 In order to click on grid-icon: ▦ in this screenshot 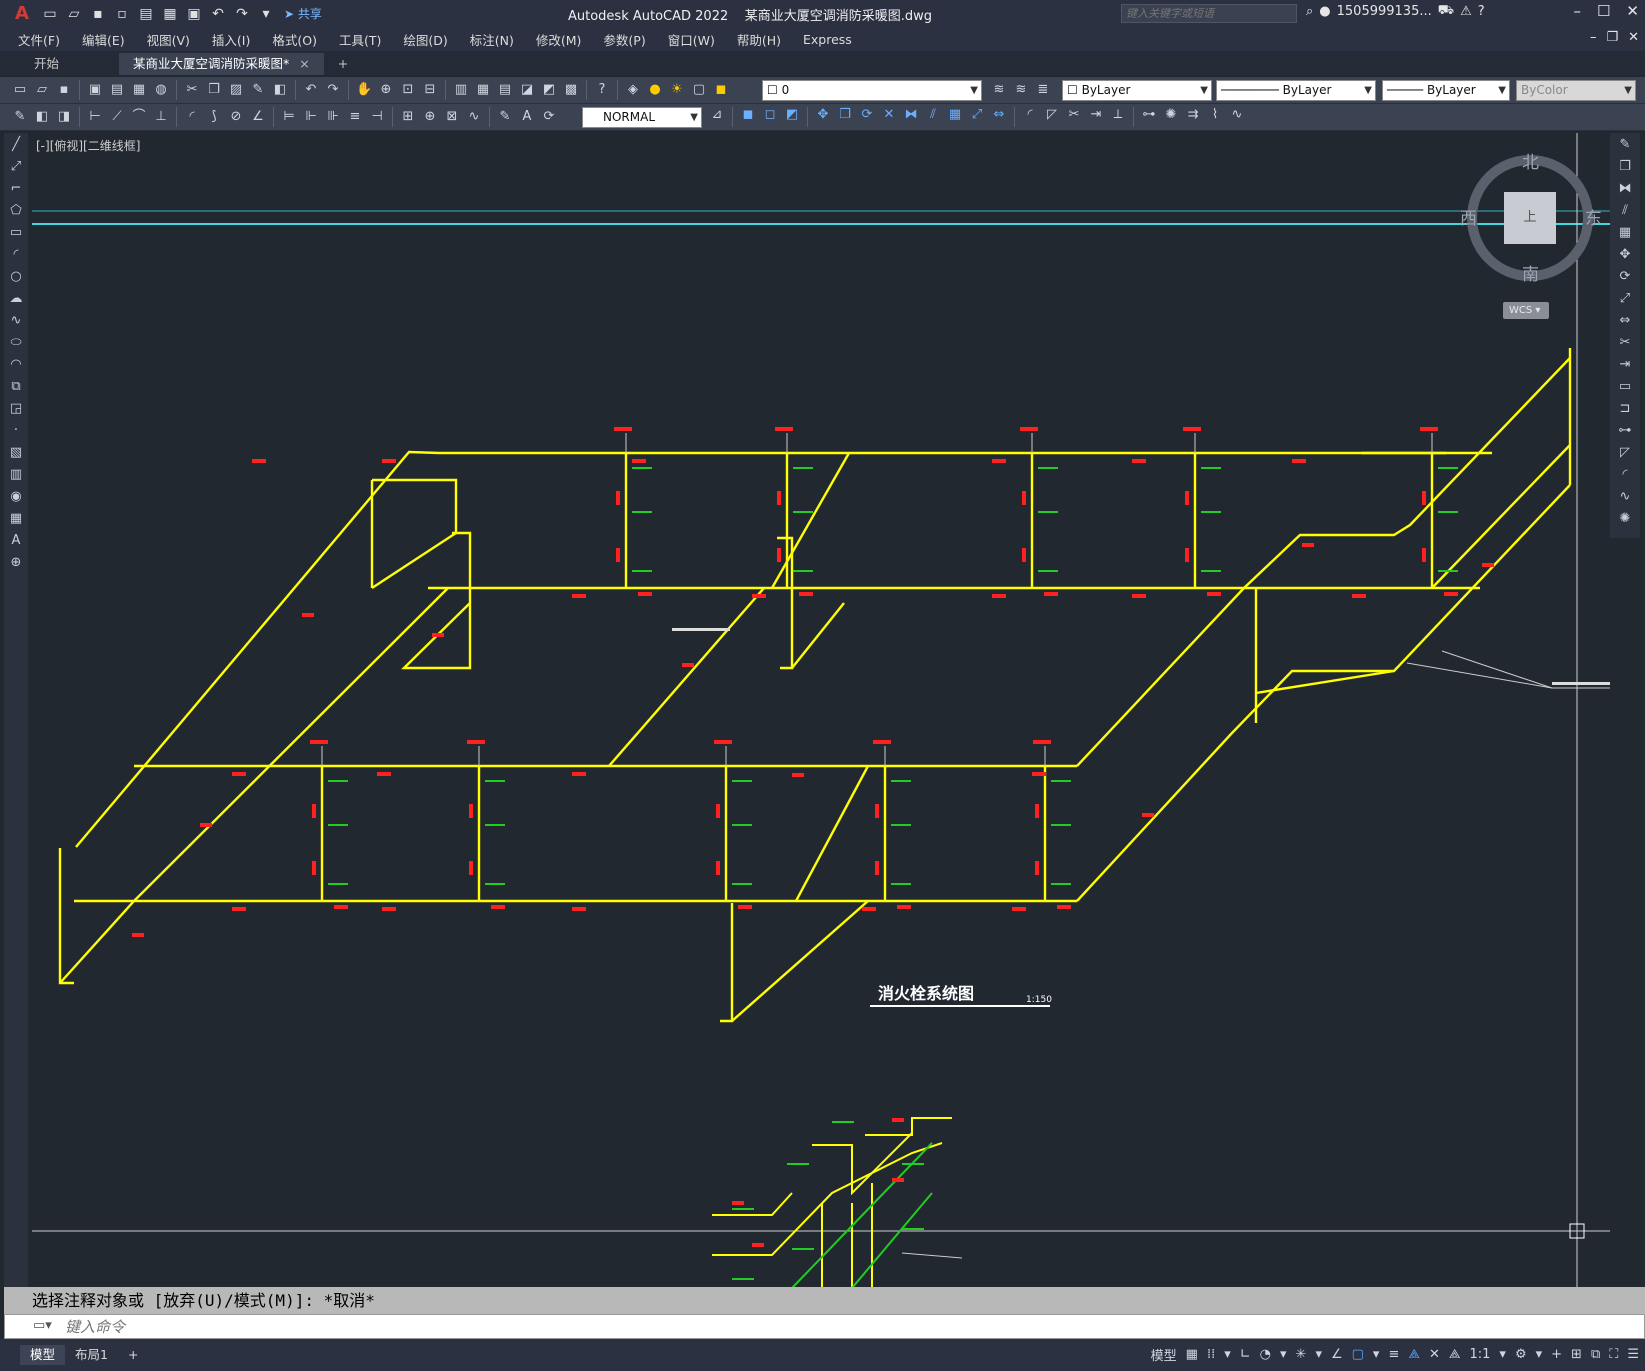, I will do `click(1192, 1354)`.